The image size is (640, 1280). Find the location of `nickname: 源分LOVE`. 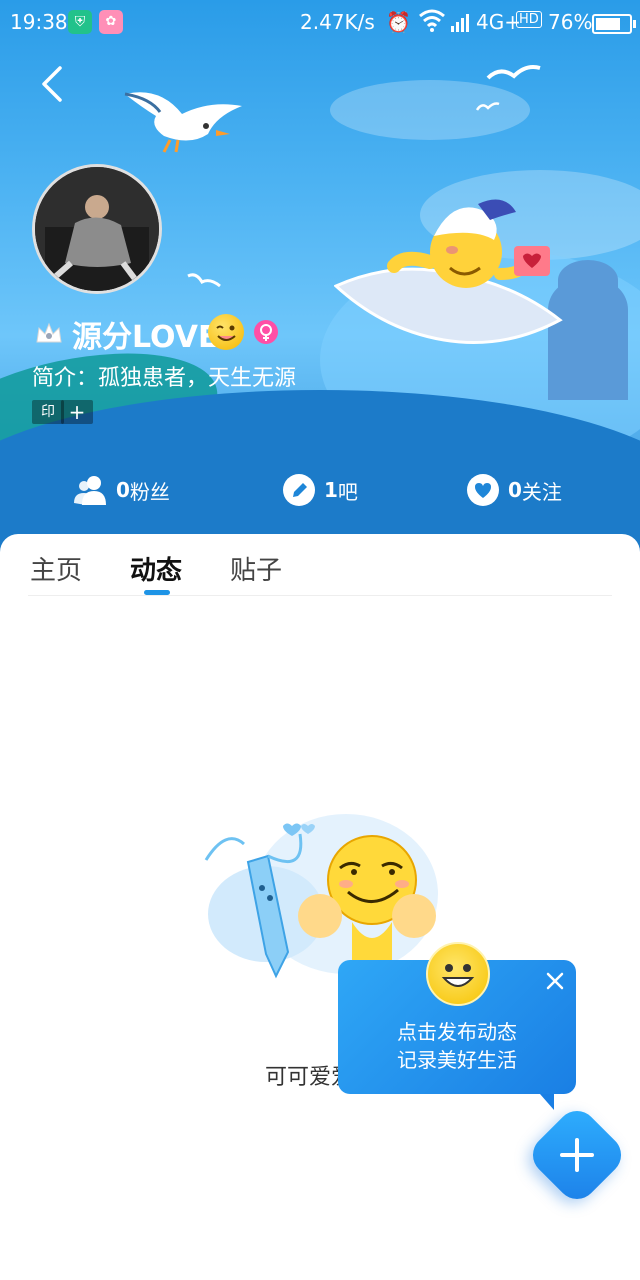

nickname: 源分LOVE is located at coordinates (145, 337).